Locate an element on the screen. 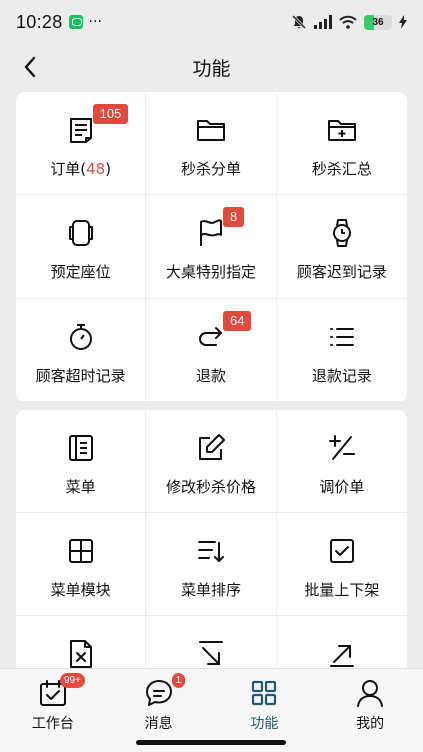 This screenshot has height=752, width=423. status-right: 36 is located at coordinates (349, 22).